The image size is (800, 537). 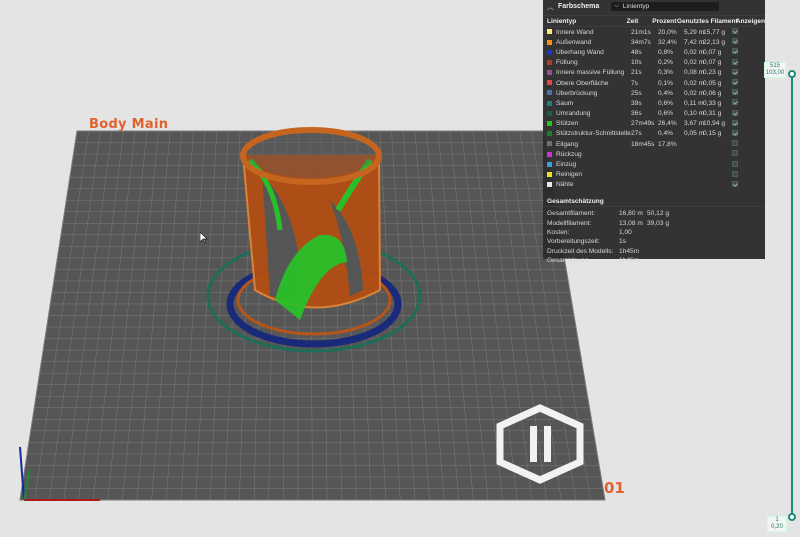 I want to click on weight-cell: 0,15 g, so click(x=712, y=134).